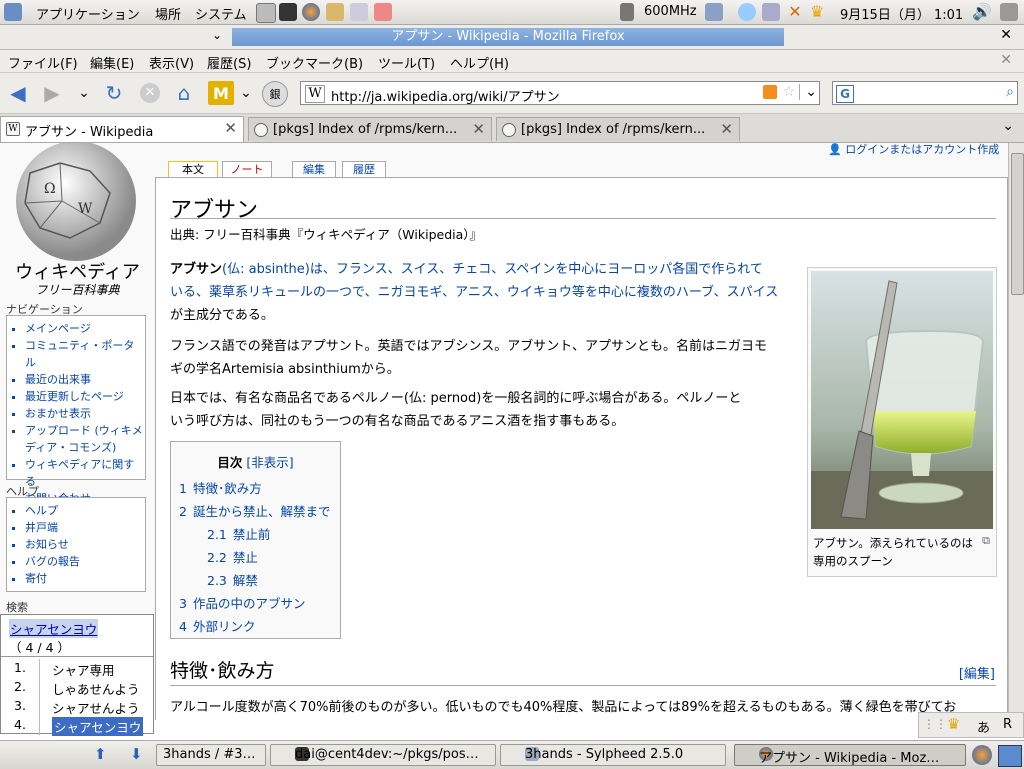 The height and width of the screenshot is (769, 1024). I want to click on home-button: ⌂, so click(184, 93).